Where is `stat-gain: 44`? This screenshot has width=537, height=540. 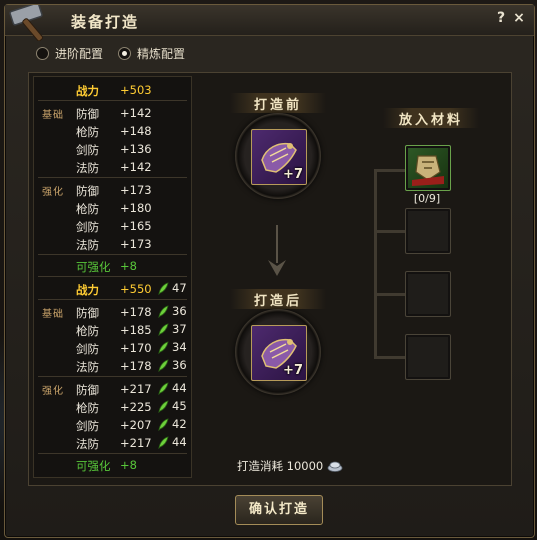 stat-gain: 44 is located at coordinates (172, 442).